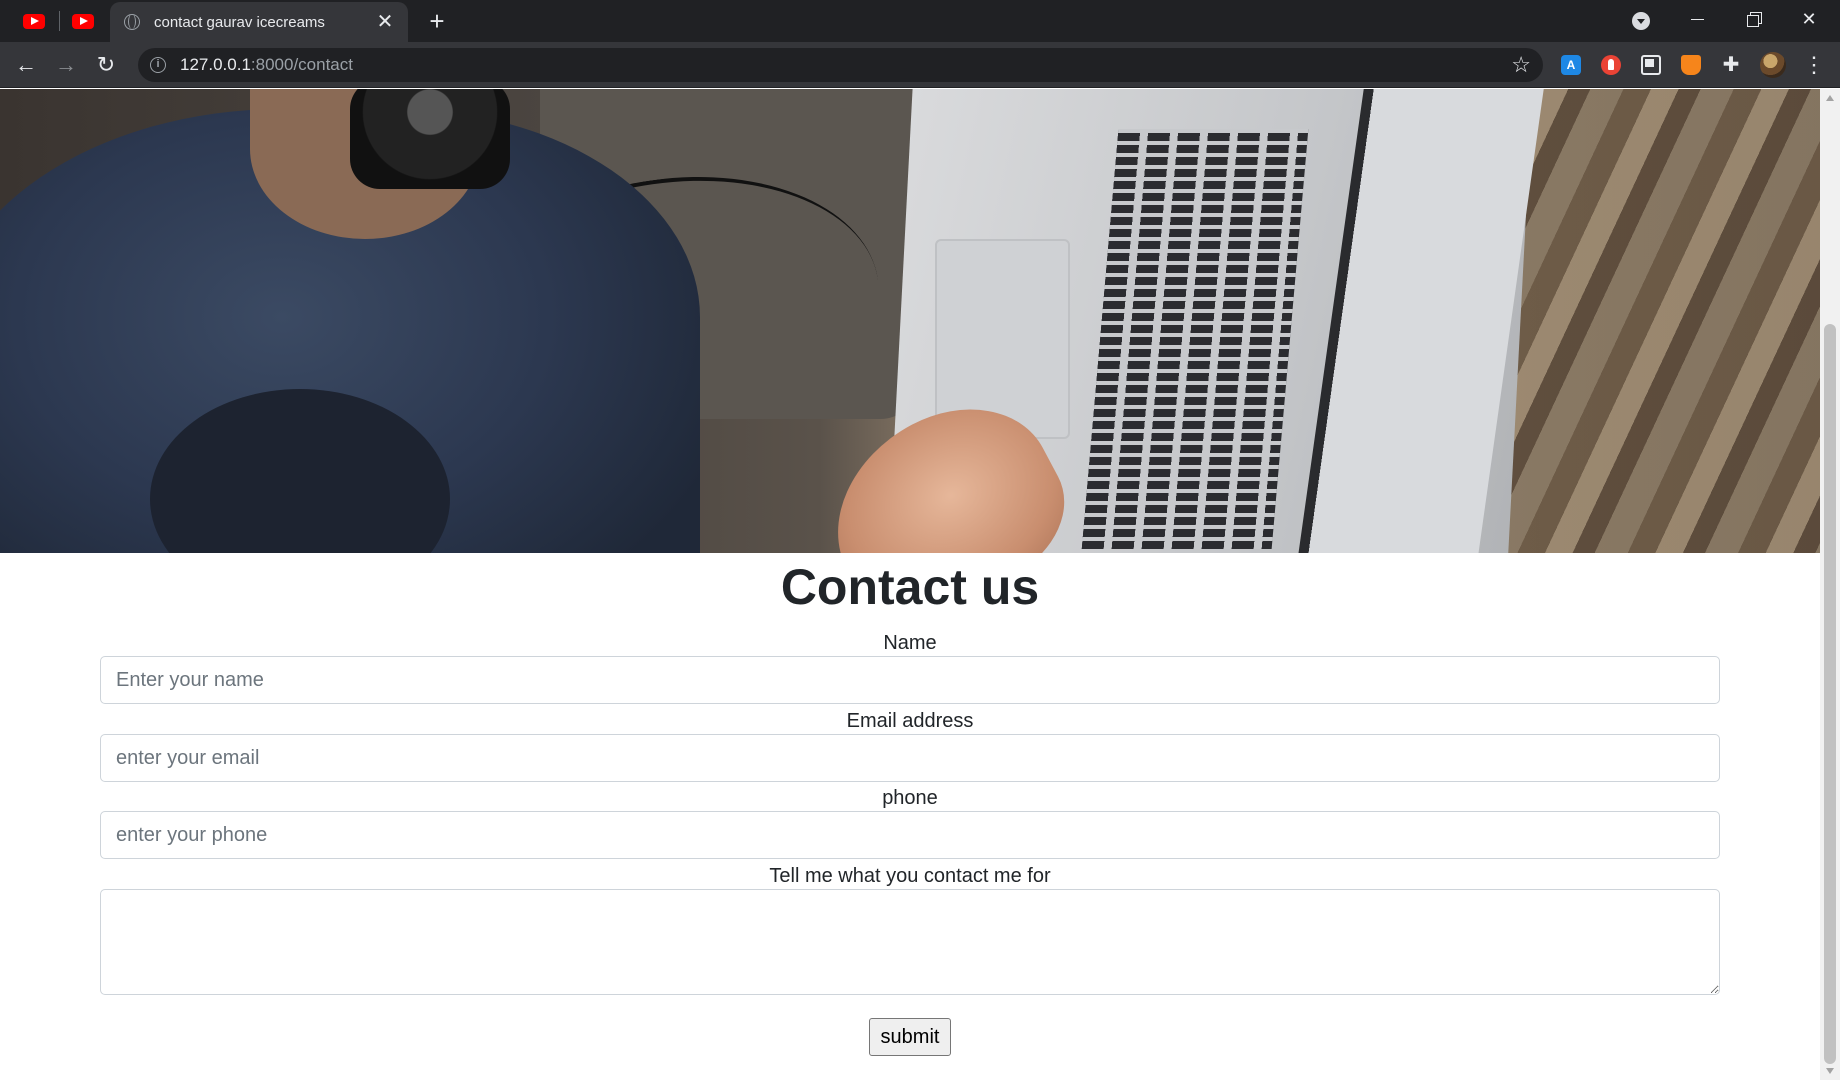 The image size is (1840, 1080). I want to click on message-label: Tell me what you contact me for, so click(910, 876).